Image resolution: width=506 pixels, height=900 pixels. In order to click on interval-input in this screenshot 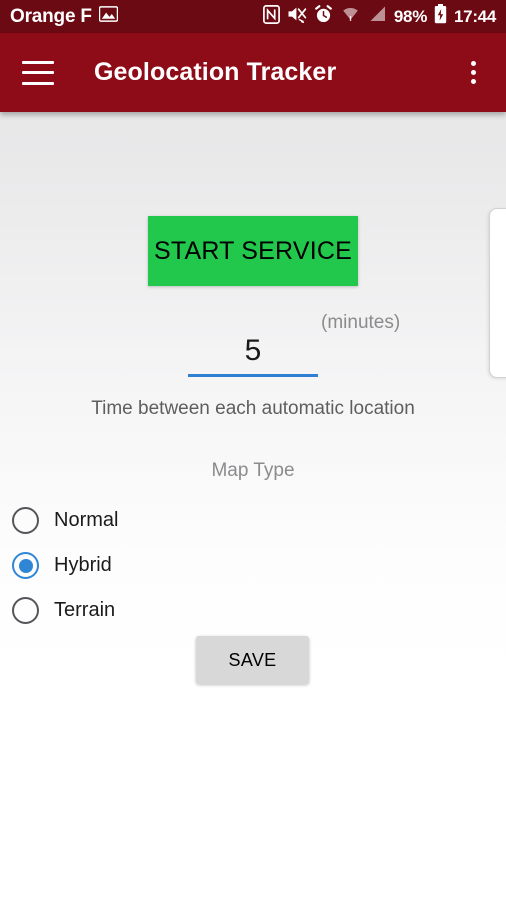, I will do `click(253, 354)`.